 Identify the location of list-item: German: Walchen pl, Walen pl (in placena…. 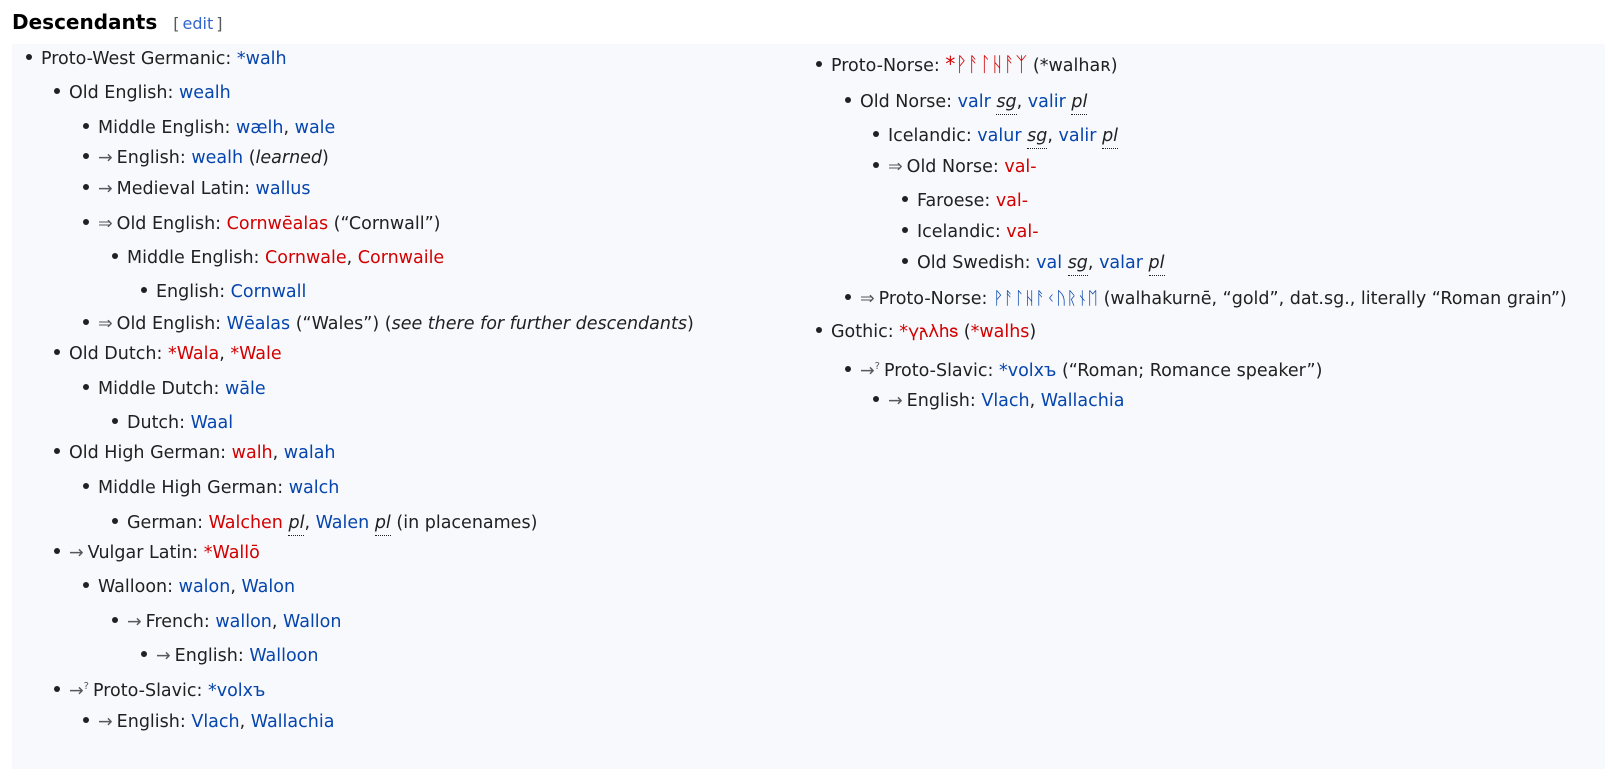
(324, 523).